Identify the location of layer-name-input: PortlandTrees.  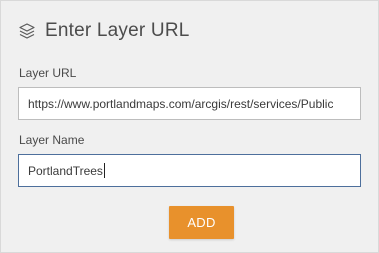
(189, 170).